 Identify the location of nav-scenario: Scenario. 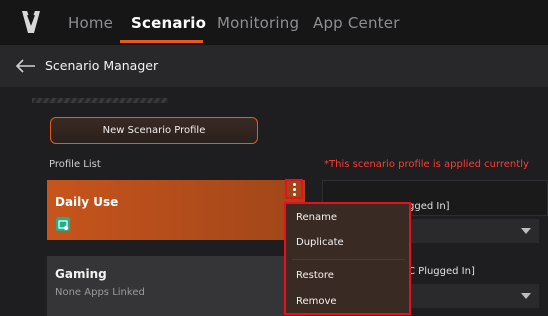
(168, 23).